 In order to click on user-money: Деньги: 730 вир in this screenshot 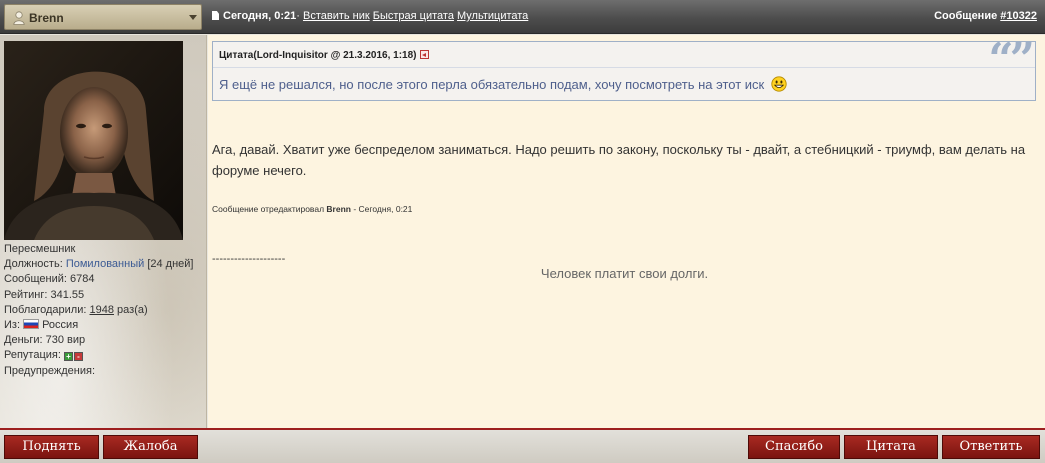, I will do `click(45, 340)`.